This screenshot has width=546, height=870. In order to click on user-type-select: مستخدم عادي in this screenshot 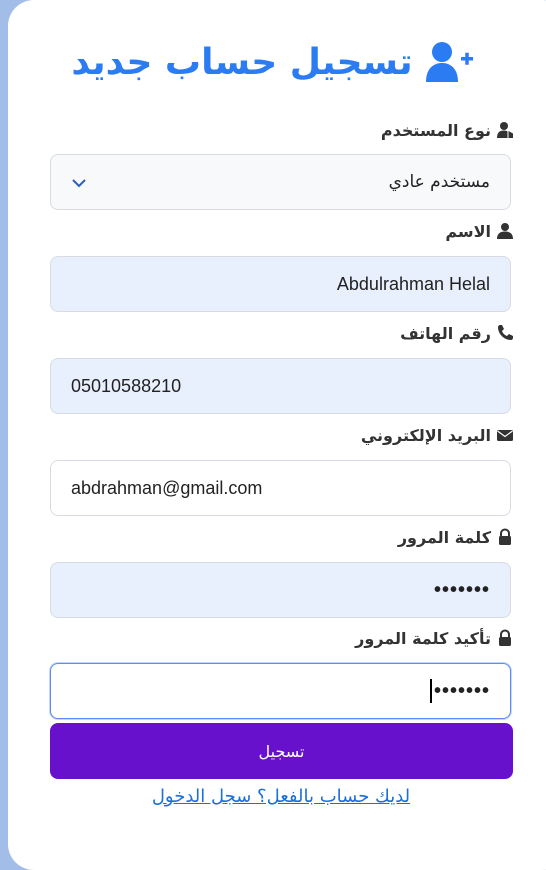, I will do `click(280, 182)`.